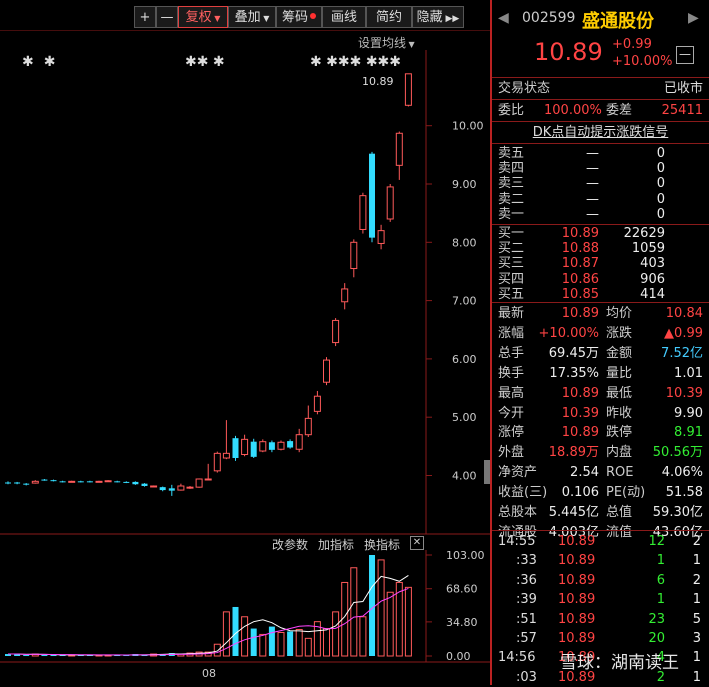 This screenshot has width=709, height=687. I want to click on stock-name: 盛通股份, so click(618, 21).